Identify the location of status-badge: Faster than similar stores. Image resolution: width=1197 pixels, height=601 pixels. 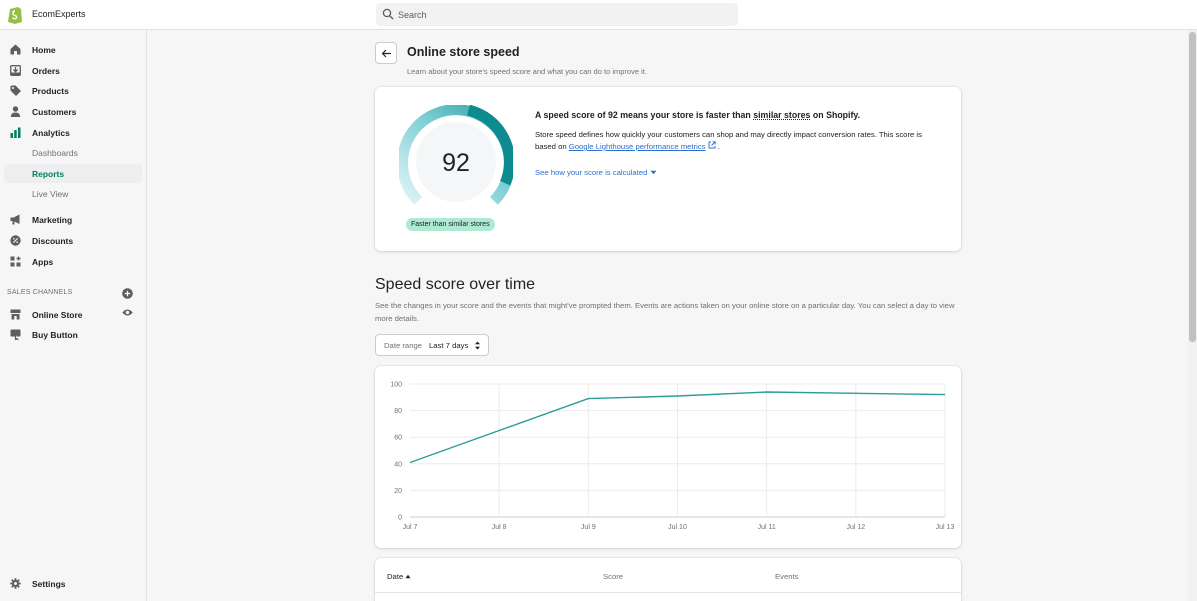
(450, 224).